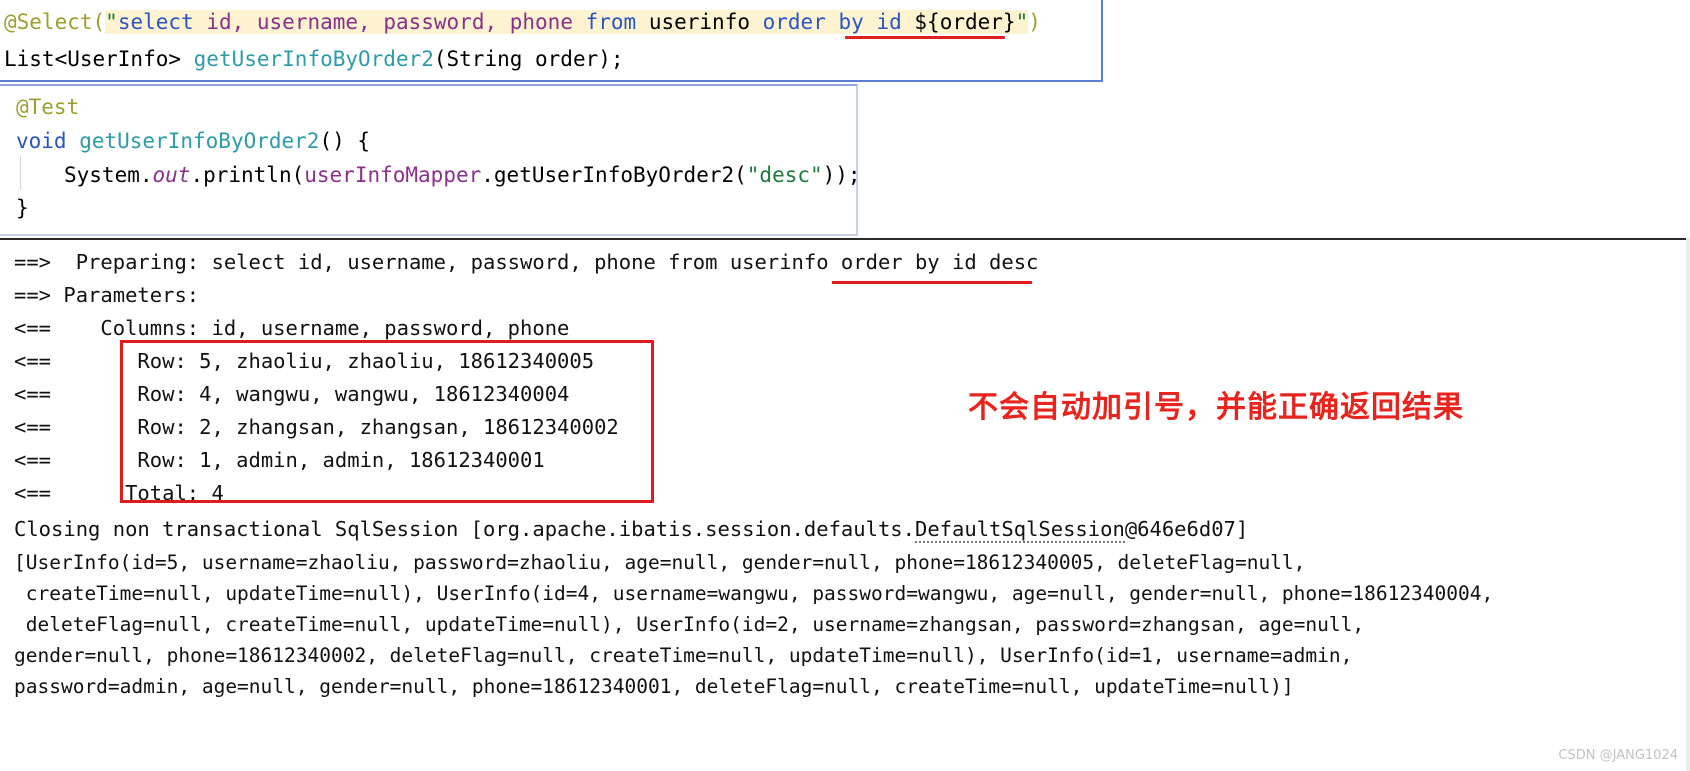  Describe the element at coordinates (1019, 530) in the screenshot. I see `default-sql-session-link: DefaultSqlSession` at that location.